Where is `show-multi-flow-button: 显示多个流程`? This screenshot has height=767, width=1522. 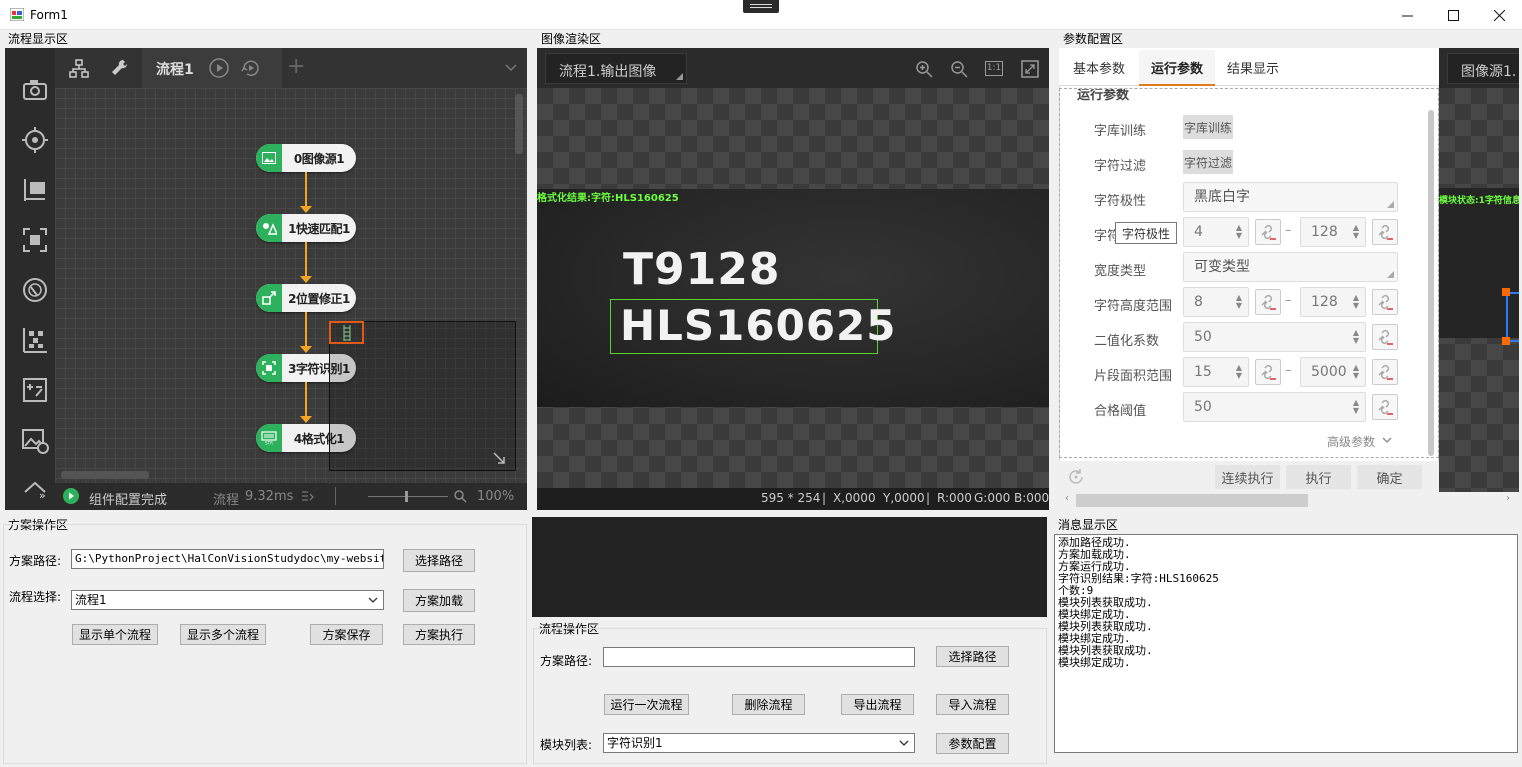 show-multi-flow-button: 显示多个流程 is located at coordinates (223, 634).